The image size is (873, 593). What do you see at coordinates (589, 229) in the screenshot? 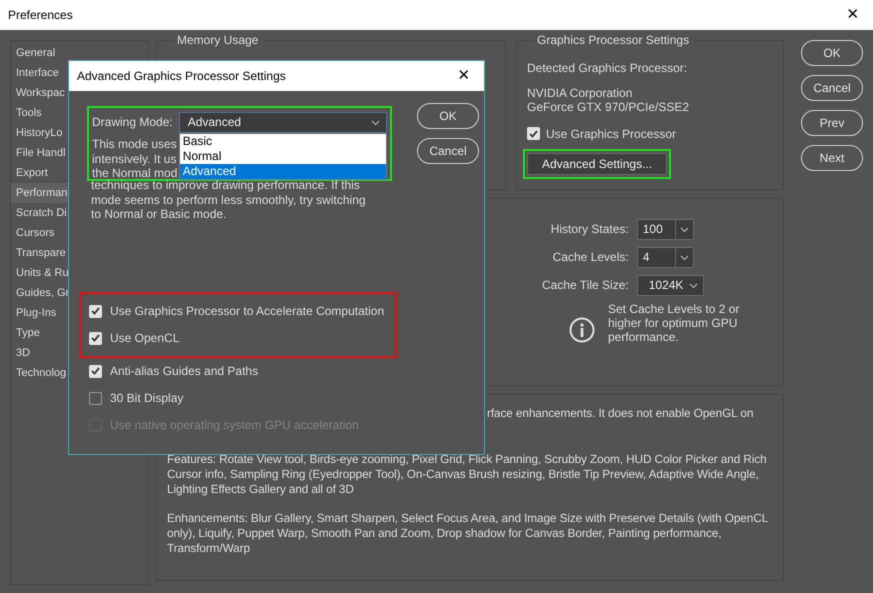
I see `field-label: History States:` at bounding box center [589, 229].